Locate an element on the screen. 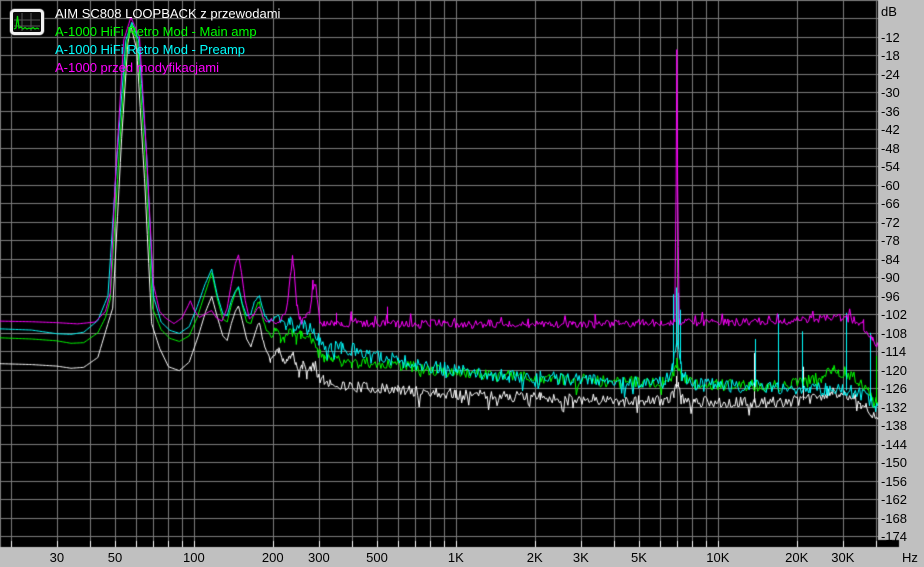 The width and height of the screenshot is (924, 567). y-axis-label: -150 is located at coordinates (894, 463).